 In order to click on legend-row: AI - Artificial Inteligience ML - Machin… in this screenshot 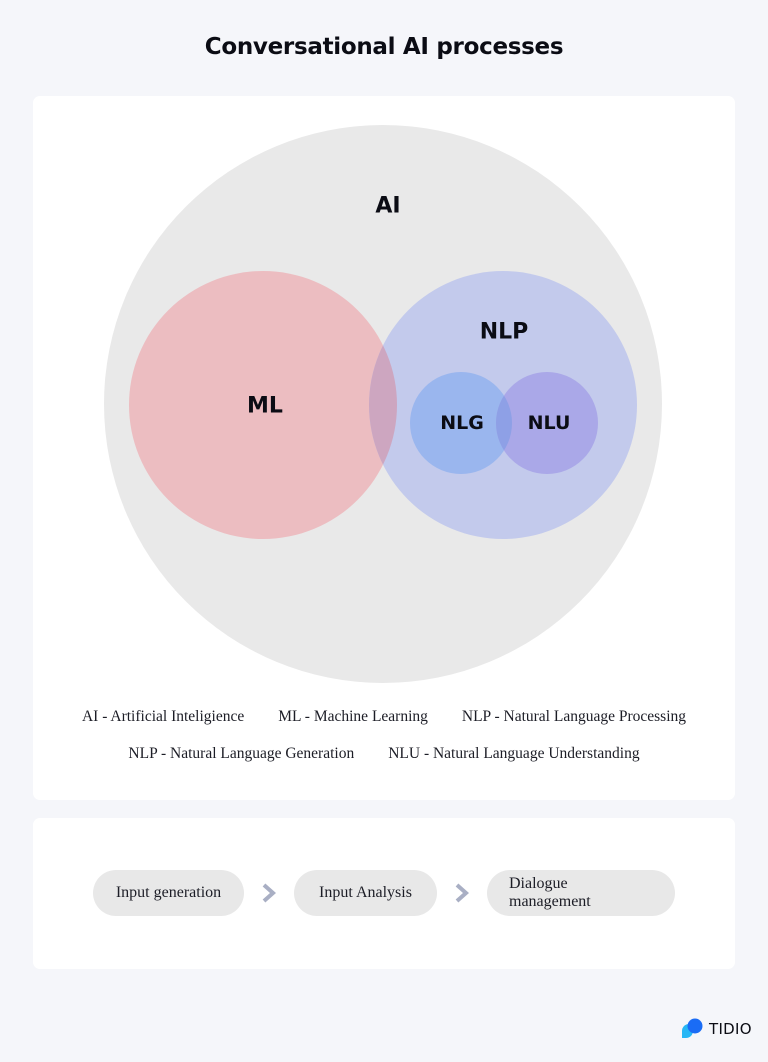, I will do `click(384, 717)`.